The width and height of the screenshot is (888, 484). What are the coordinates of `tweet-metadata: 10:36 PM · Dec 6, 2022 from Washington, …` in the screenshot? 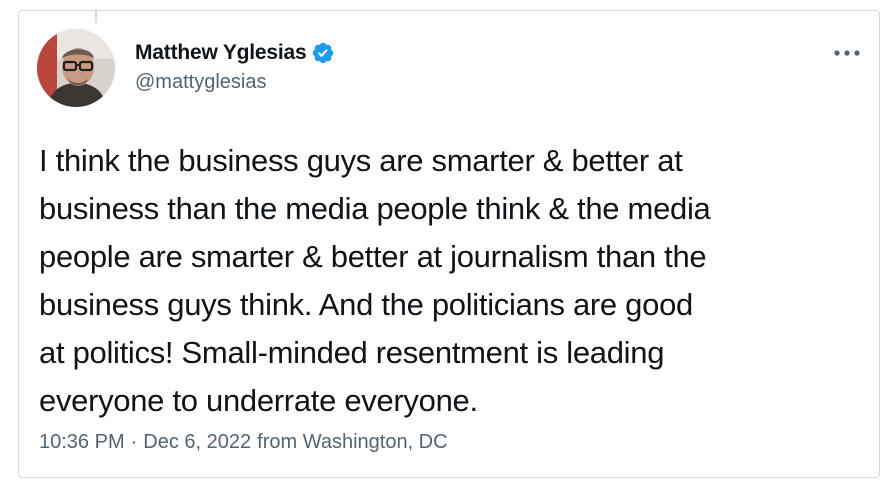 It's located at (243, 442).